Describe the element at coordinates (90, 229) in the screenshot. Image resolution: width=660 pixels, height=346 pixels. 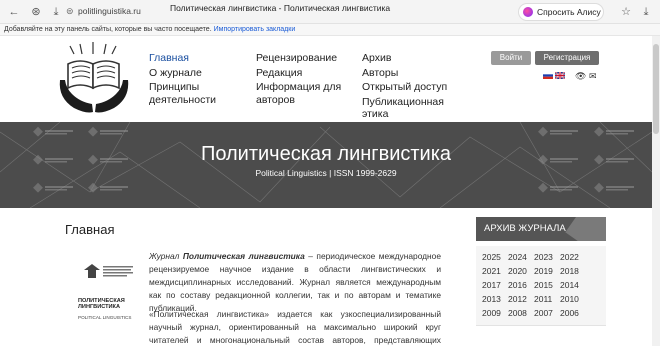
I see `page-title: Главная` at that location.